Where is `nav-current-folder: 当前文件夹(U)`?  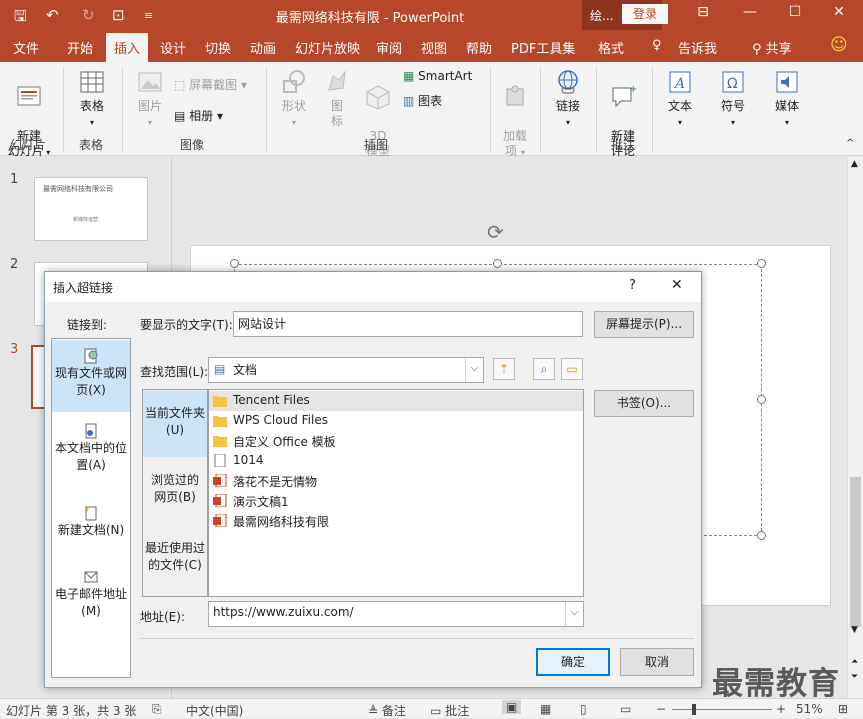 nav-current-folder: 当前文件夹(U) is located at coordinates (175, 424).